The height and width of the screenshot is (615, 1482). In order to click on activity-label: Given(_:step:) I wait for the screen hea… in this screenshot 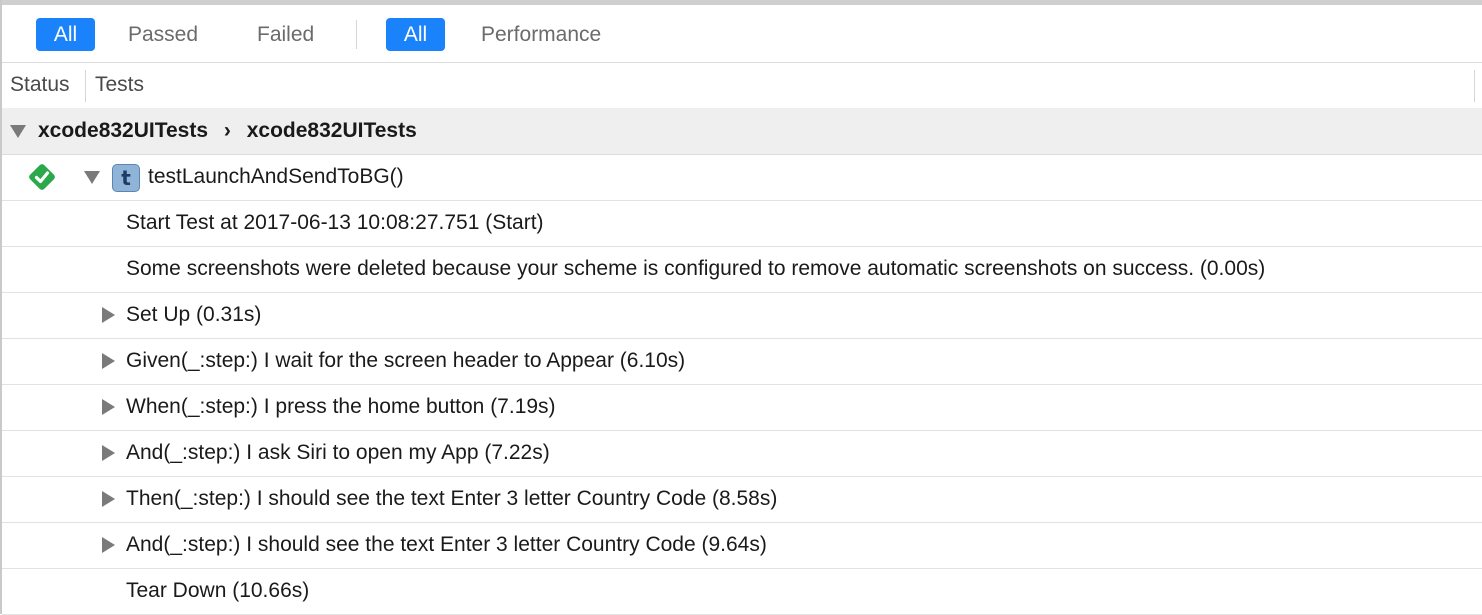, I will do `click(406, 360)`.